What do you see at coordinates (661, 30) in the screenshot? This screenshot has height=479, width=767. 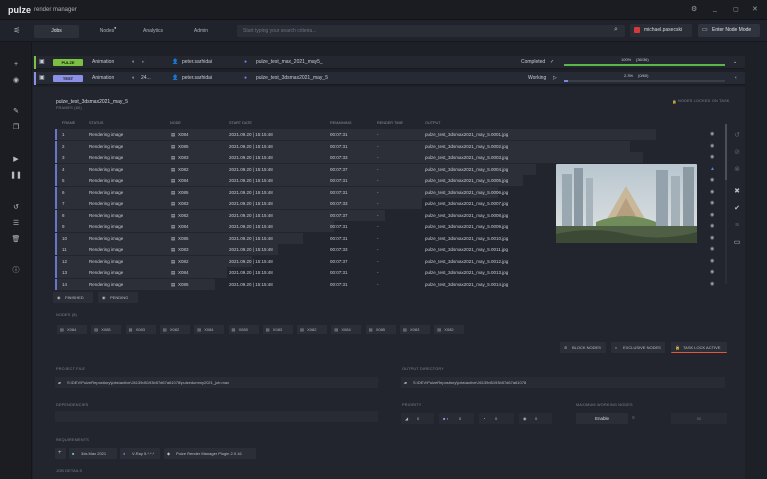 I see `user-menu: michael.pasecski` at bounding box center [661, 30].